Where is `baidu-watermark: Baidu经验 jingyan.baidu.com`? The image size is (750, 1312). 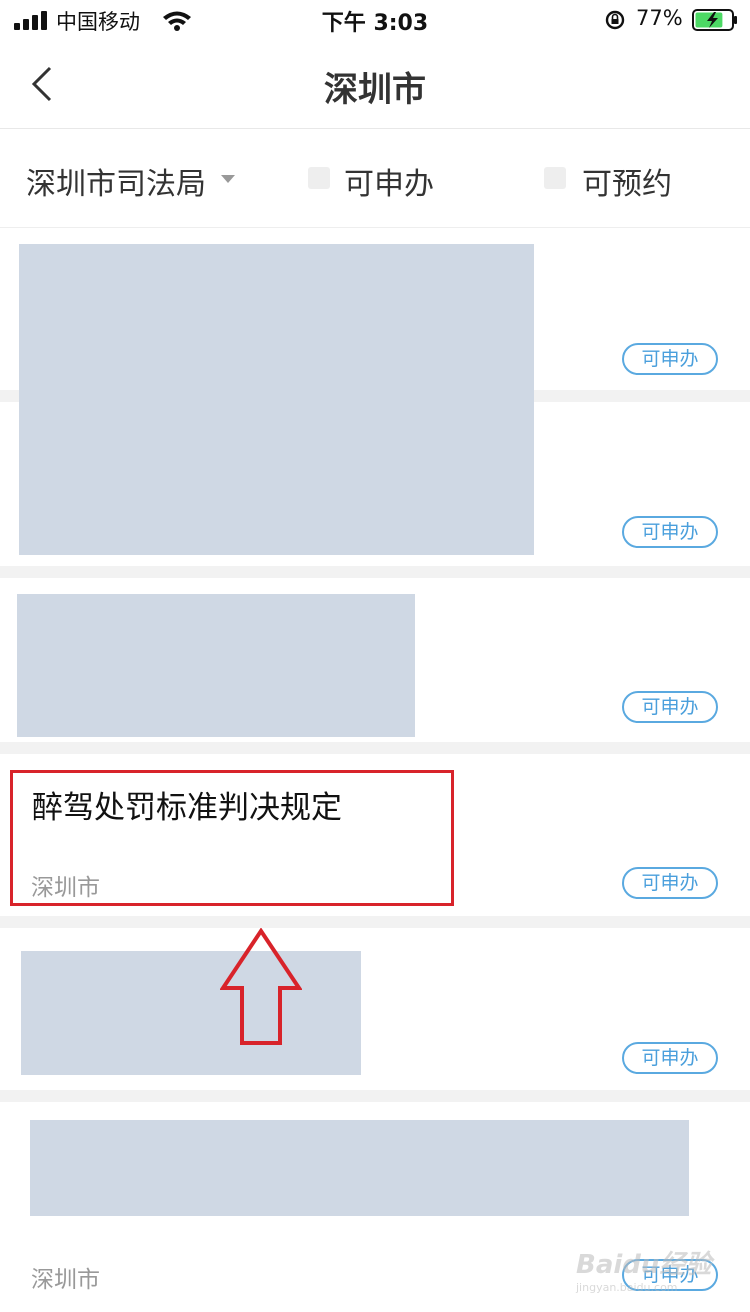
baidu-watermark: Baidu经验 jingyan.baidu.com is located at coordinates (651, 1272).